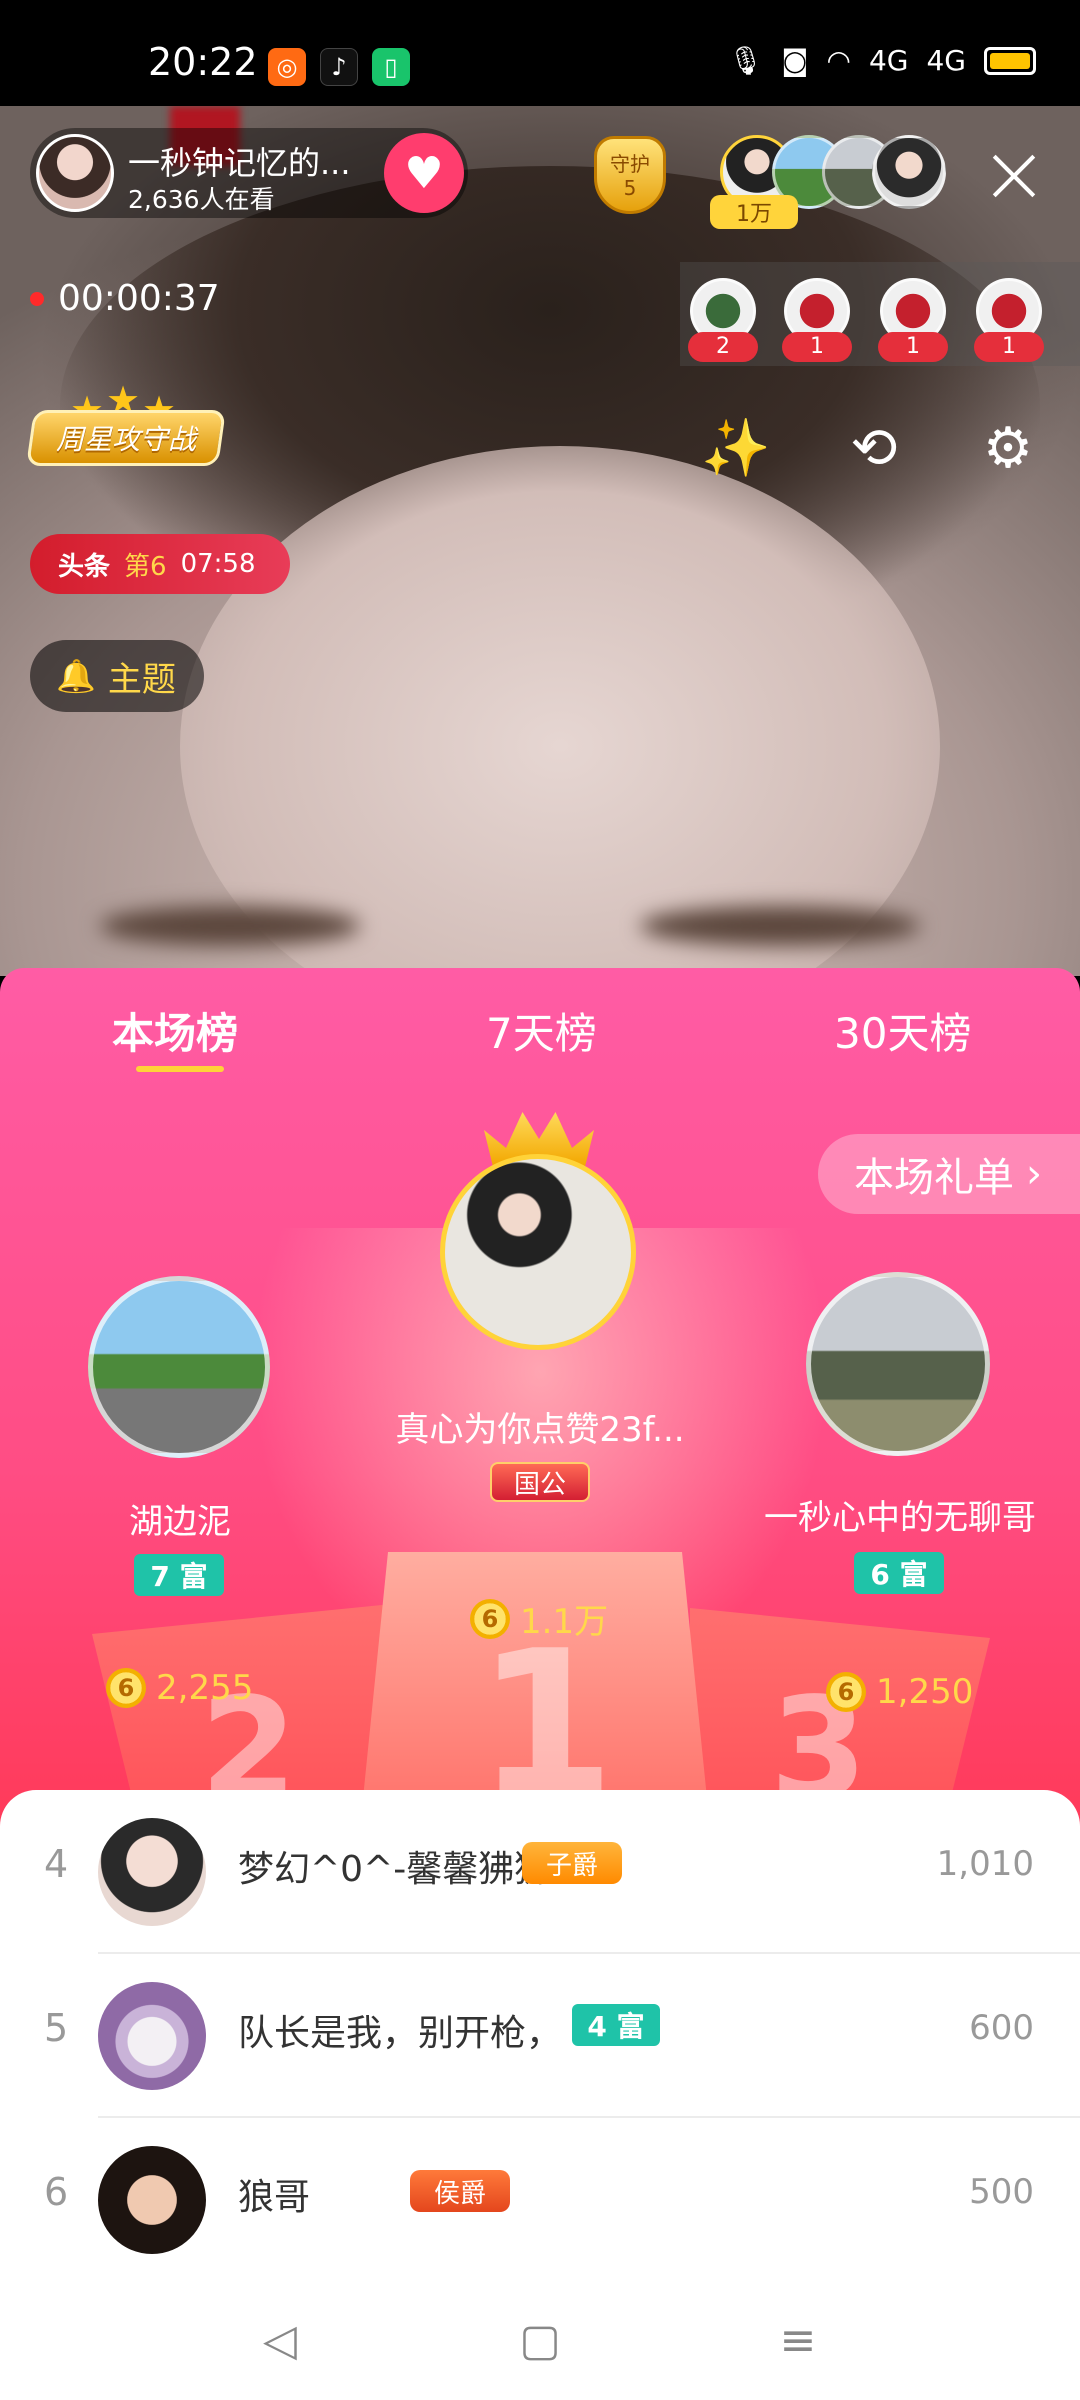  Describe the element at coordinates (874, 448) in the screenshot. I see `switch-camera-icon: ⟲` at that location.